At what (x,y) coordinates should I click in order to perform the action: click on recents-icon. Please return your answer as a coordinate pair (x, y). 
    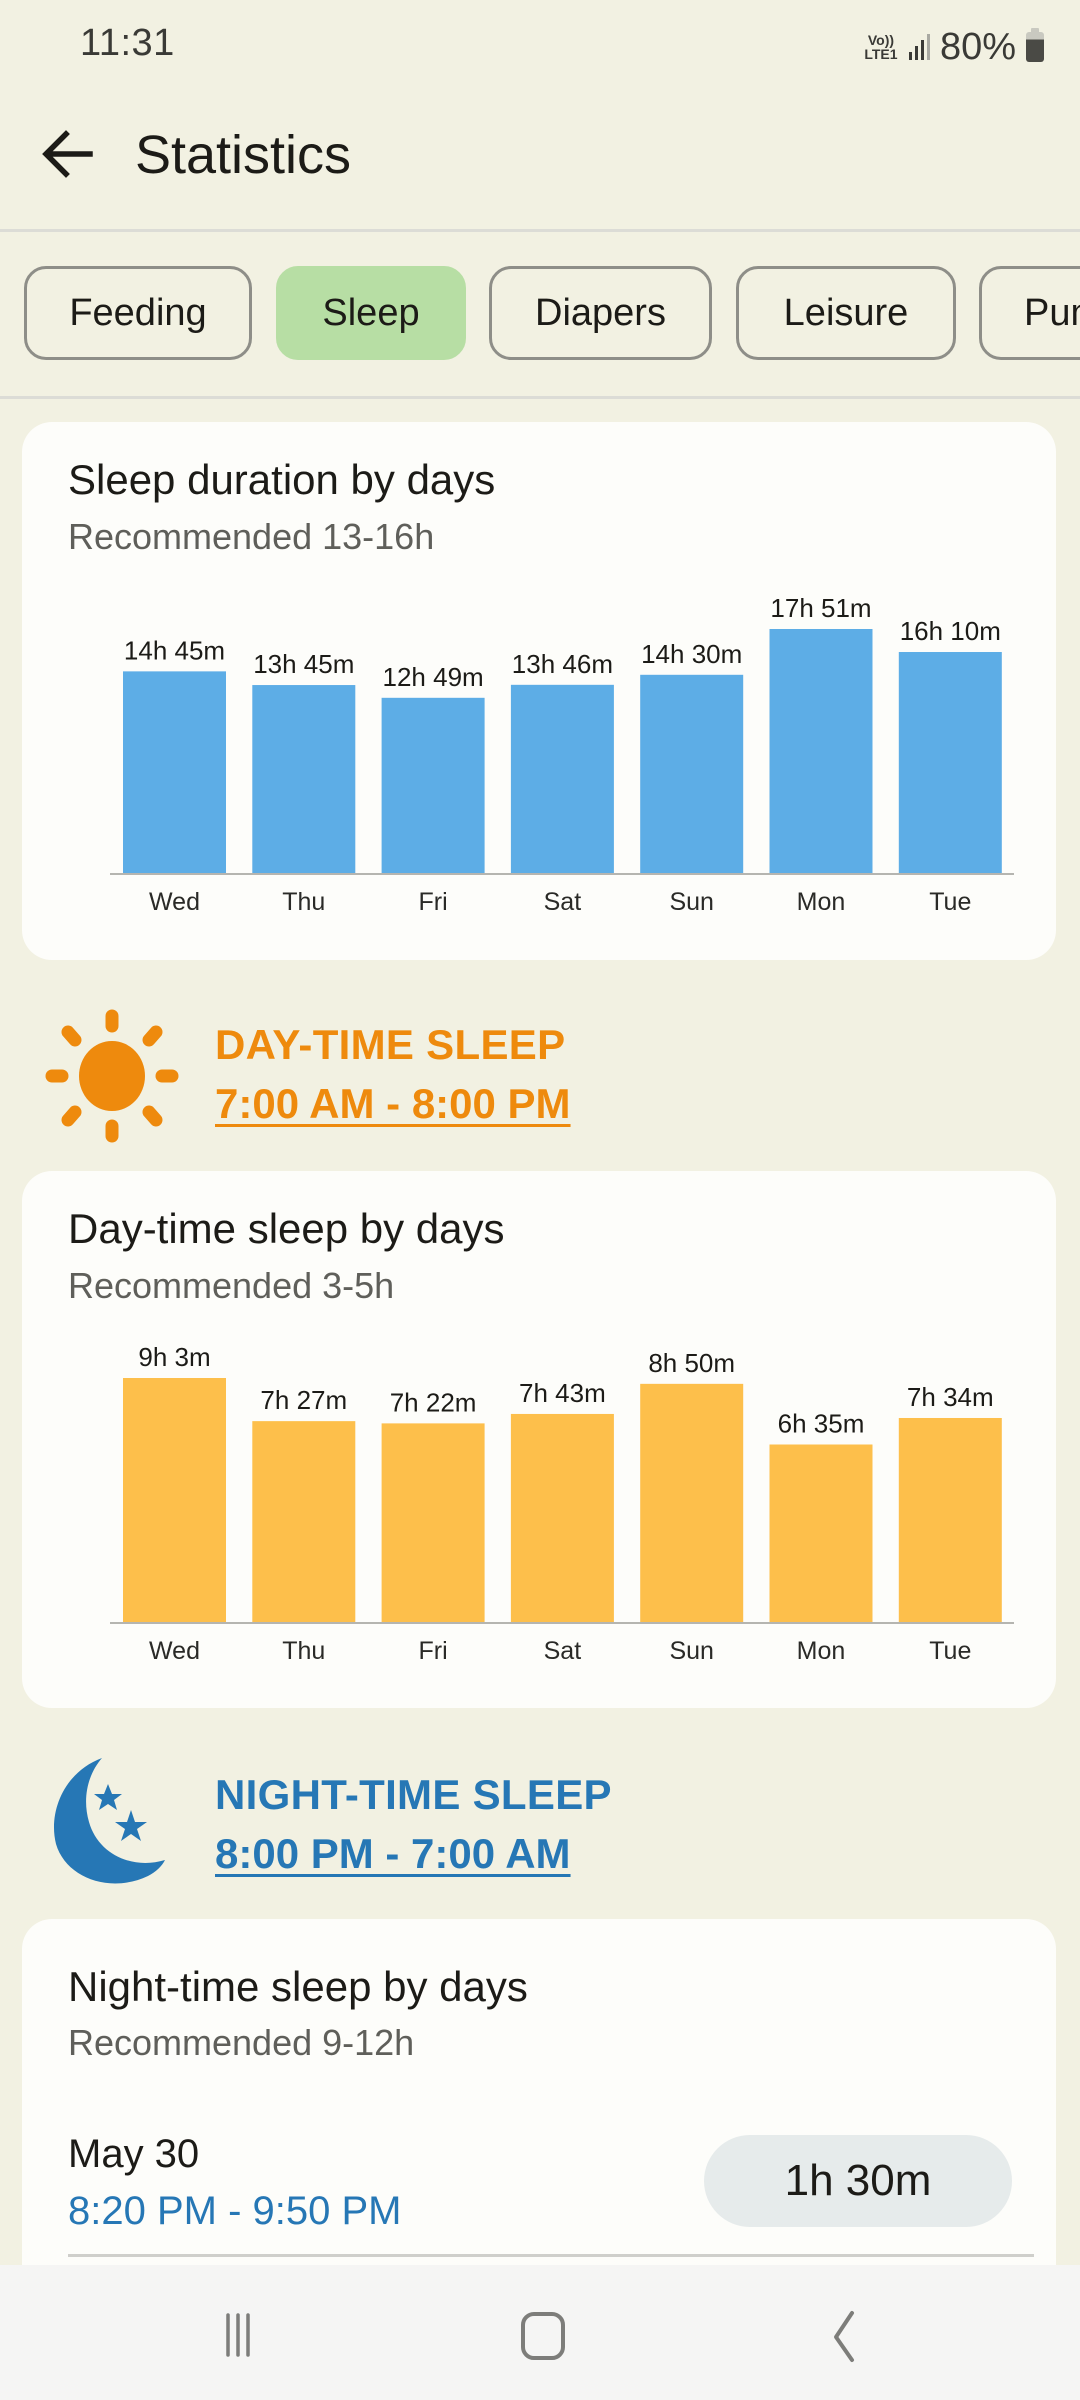
    Looking at the image, I should click on (238, 2335).